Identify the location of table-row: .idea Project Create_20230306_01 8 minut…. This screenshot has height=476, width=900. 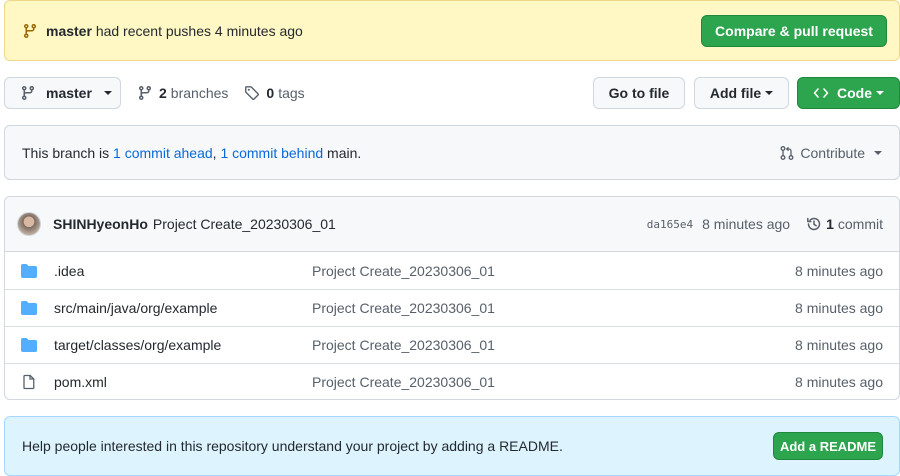
(452, 270).